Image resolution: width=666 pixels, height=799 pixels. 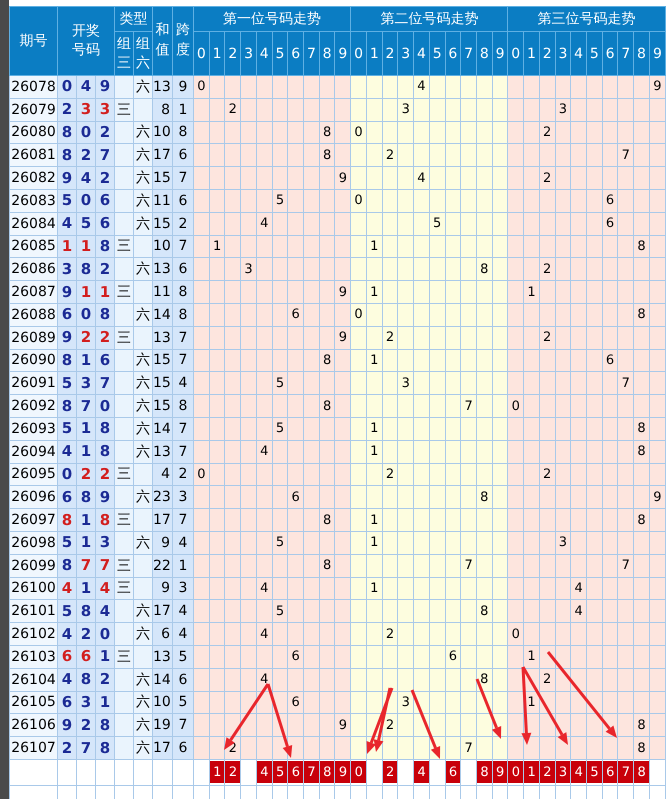 What do you see at coordinates (183, 224) in the screenshot?
I see `span-value: 2` at bounding box center [183, 224].